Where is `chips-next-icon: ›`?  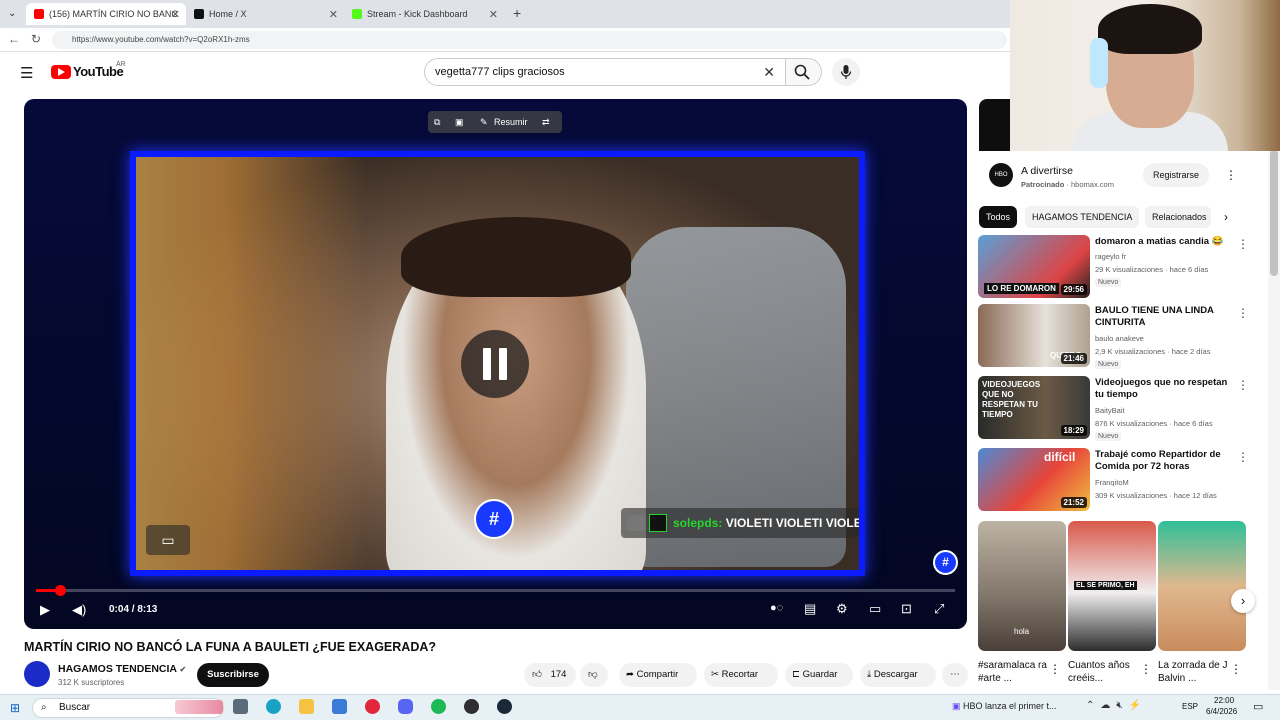 chips-next-icon: › is located at coordinates (1226, 217).